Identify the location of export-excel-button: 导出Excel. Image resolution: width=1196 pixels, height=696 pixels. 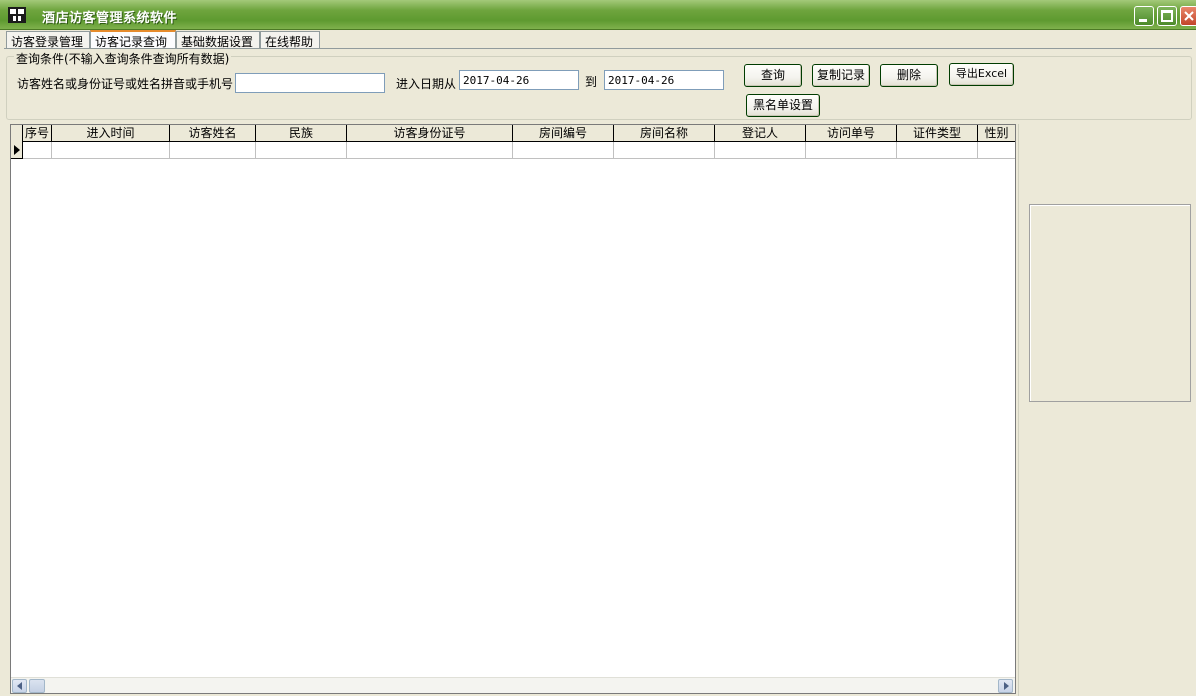
(981, 74).